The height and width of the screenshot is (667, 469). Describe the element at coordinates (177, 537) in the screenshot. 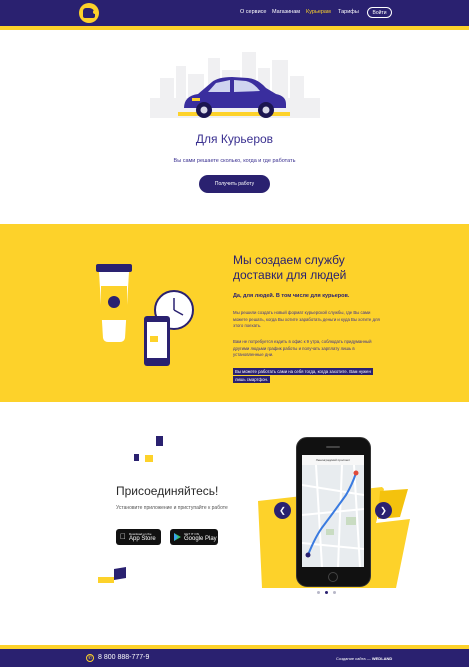

I see `google-play-icon` at that location.